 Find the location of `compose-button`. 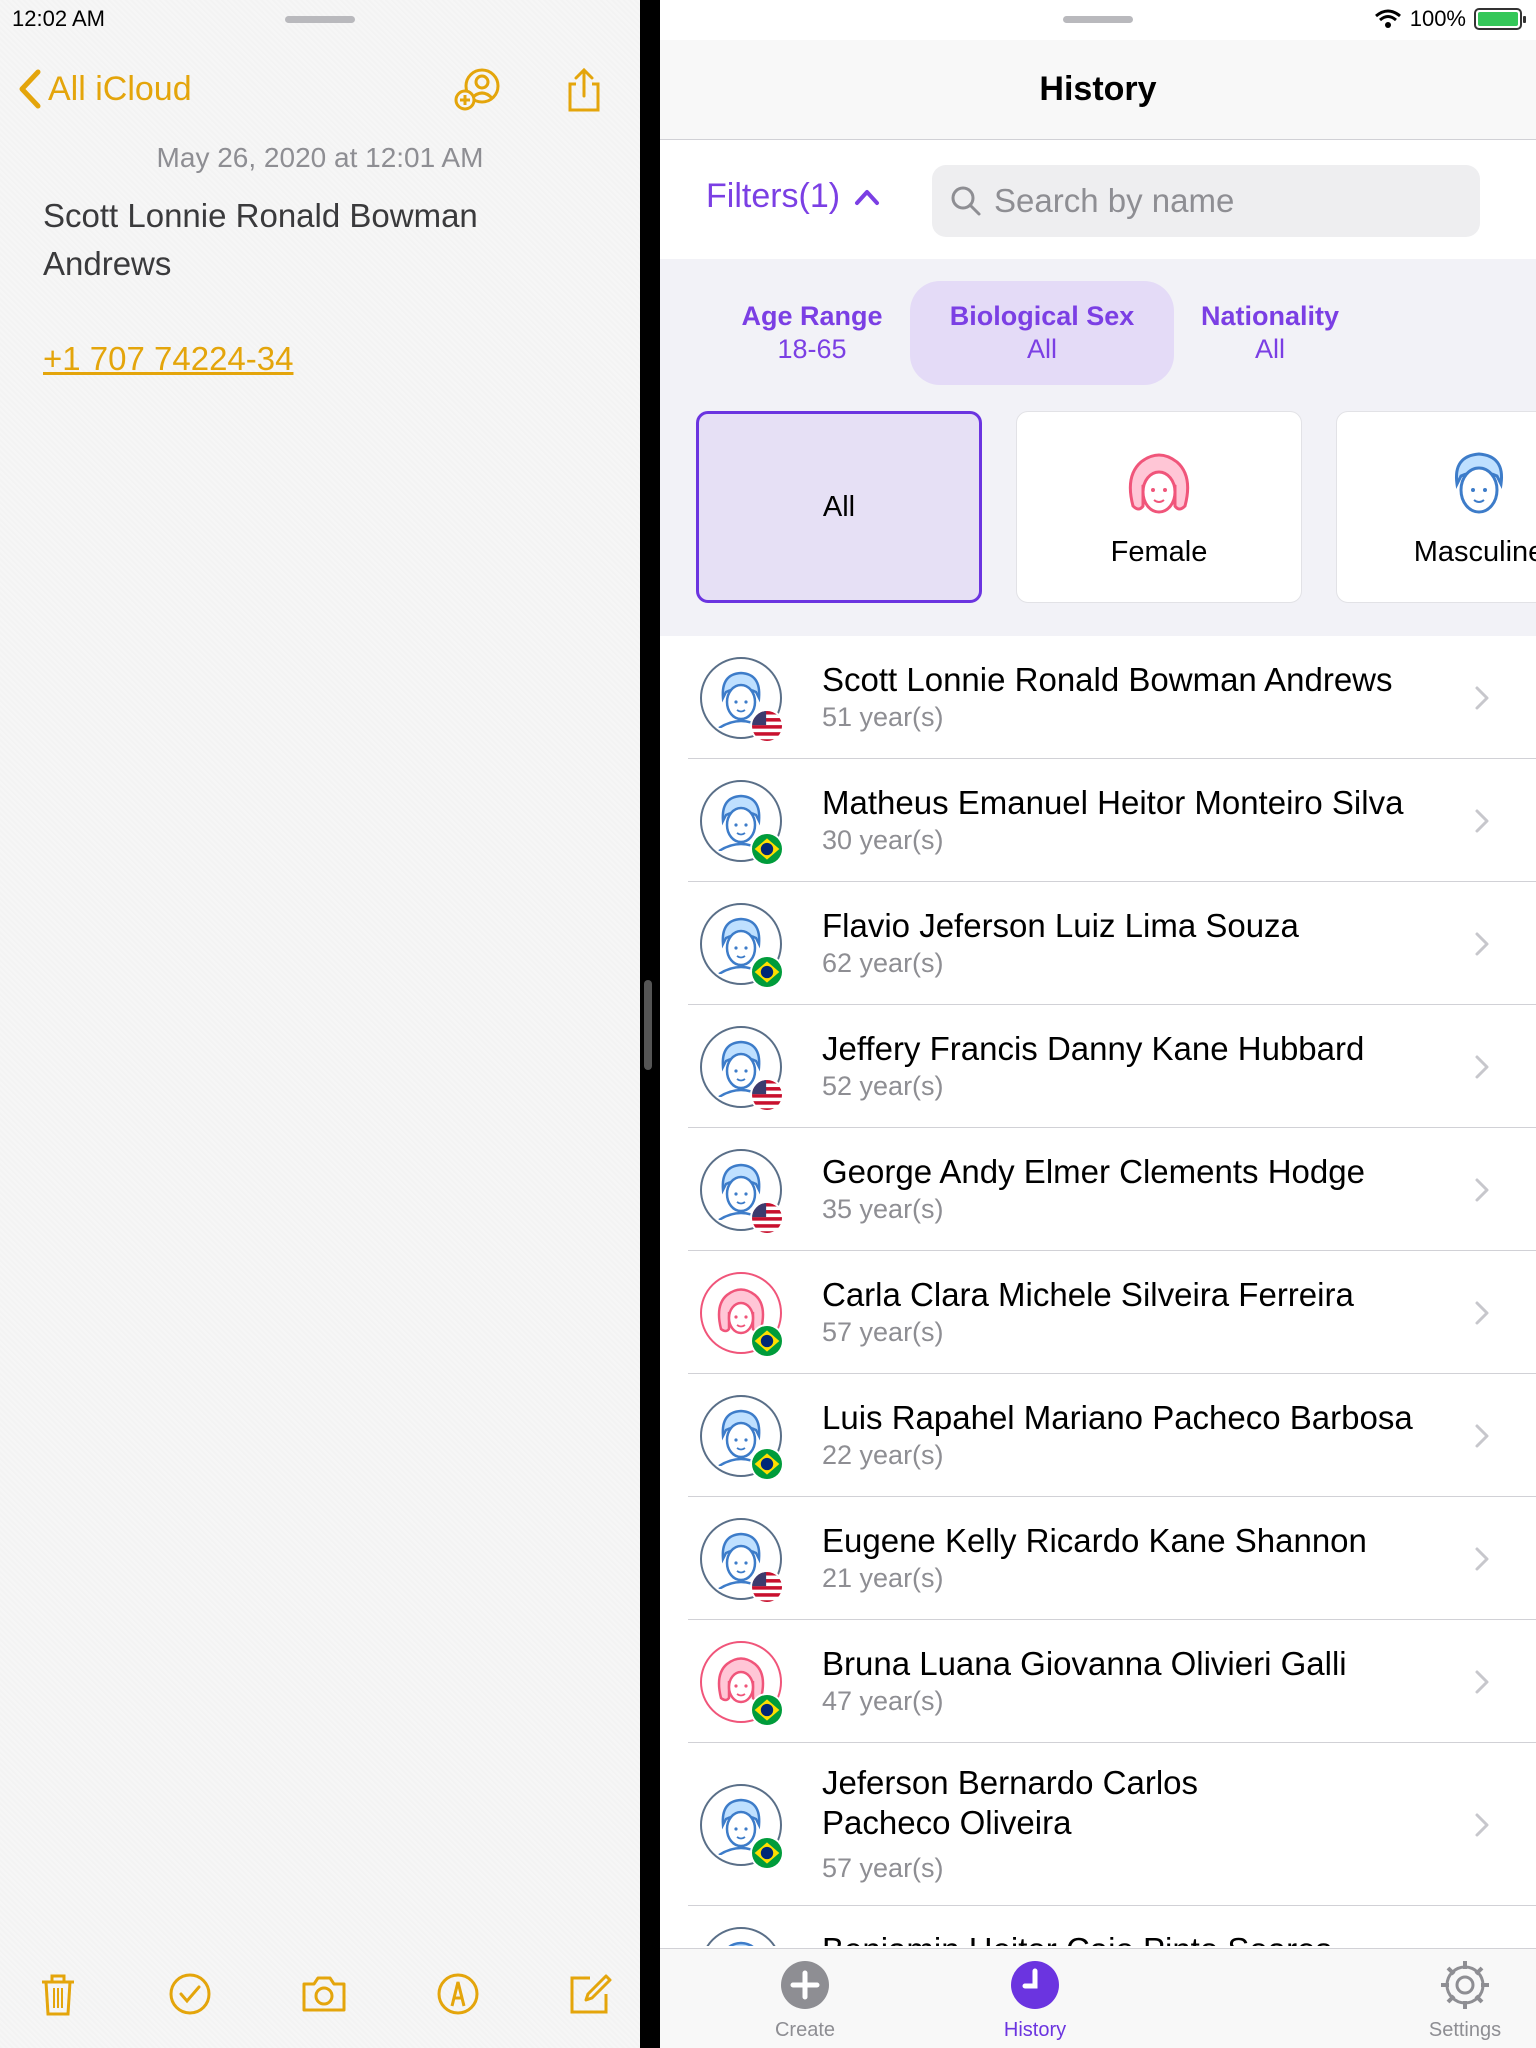

compose-button is located at coordinates (590, 1994).